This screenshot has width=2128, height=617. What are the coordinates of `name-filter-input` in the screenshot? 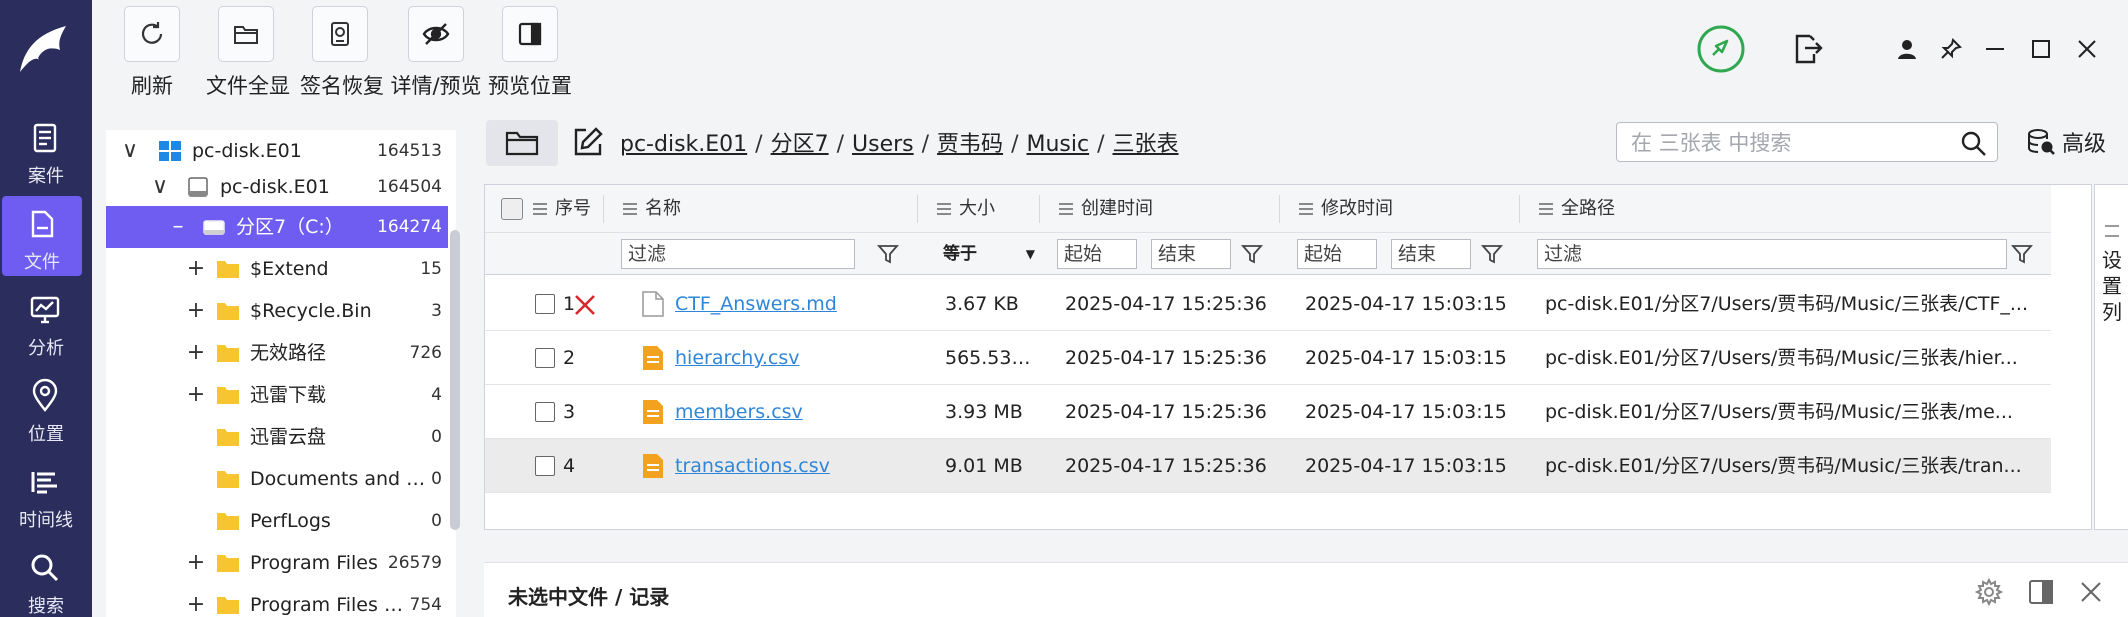 It's located at (738, 254).